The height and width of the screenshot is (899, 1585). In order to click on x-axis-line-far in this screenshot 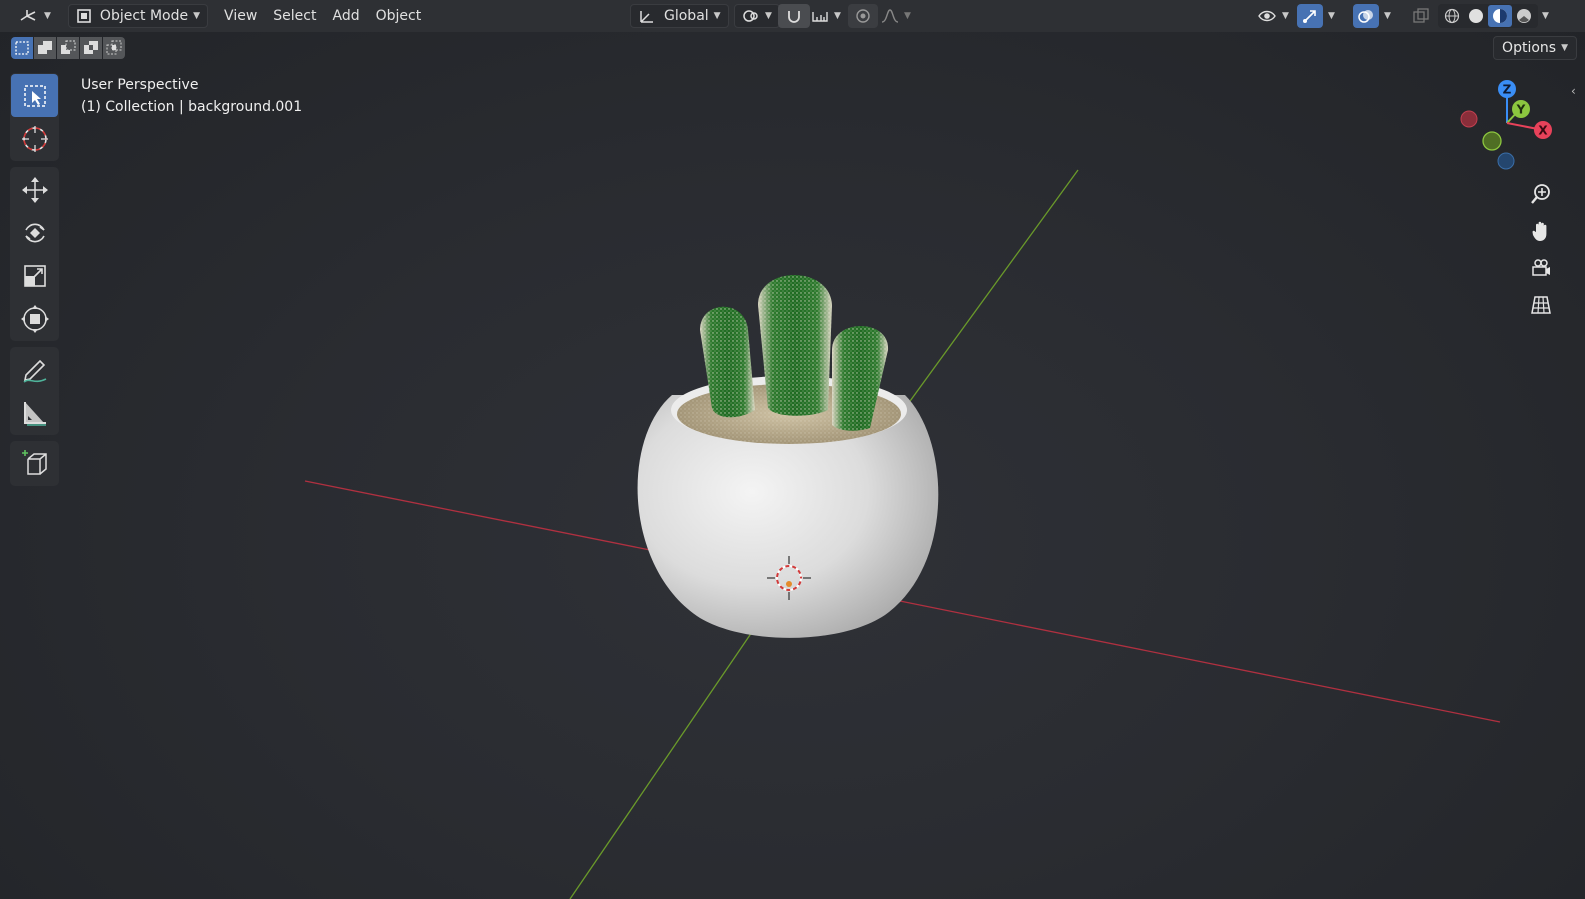, I will do `click(1197, 661)`.